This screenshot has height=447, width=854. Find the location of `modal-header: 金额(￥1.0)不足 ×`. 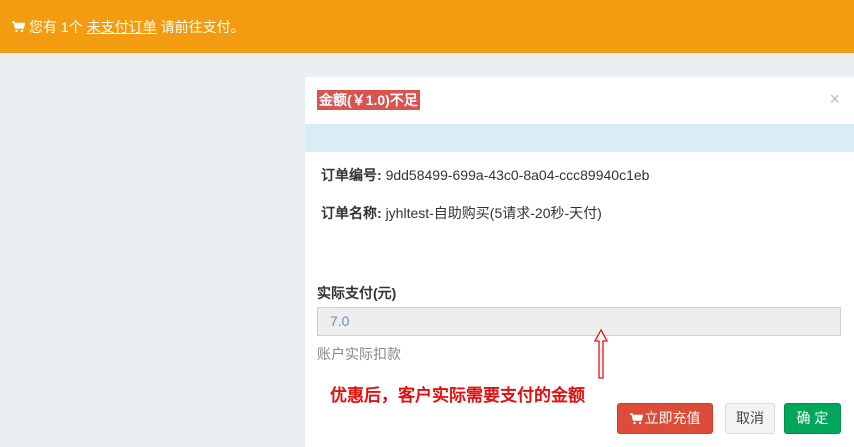

modal-header: 金额(￥1.0)不足 × is located at coordinates (579, 100).